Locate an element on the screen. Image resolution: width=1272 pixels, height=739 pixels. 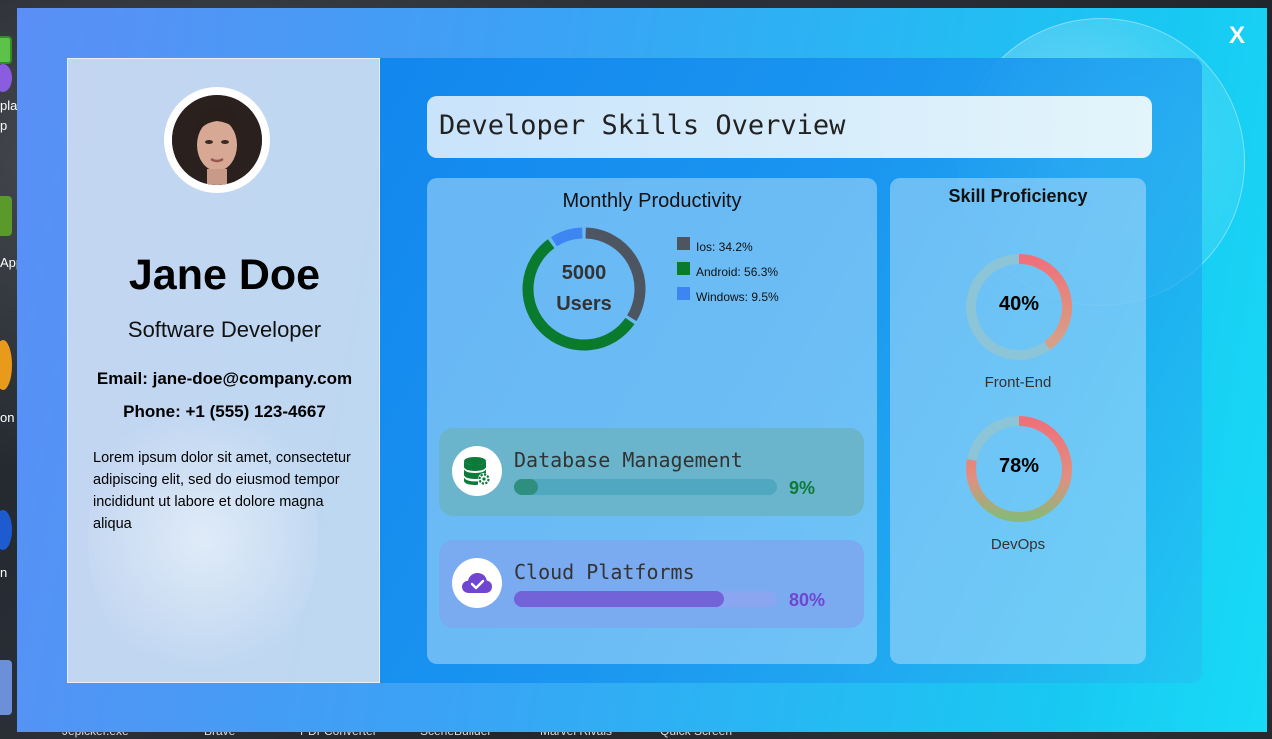
decorative-glow is located at coordinates (203, 535).